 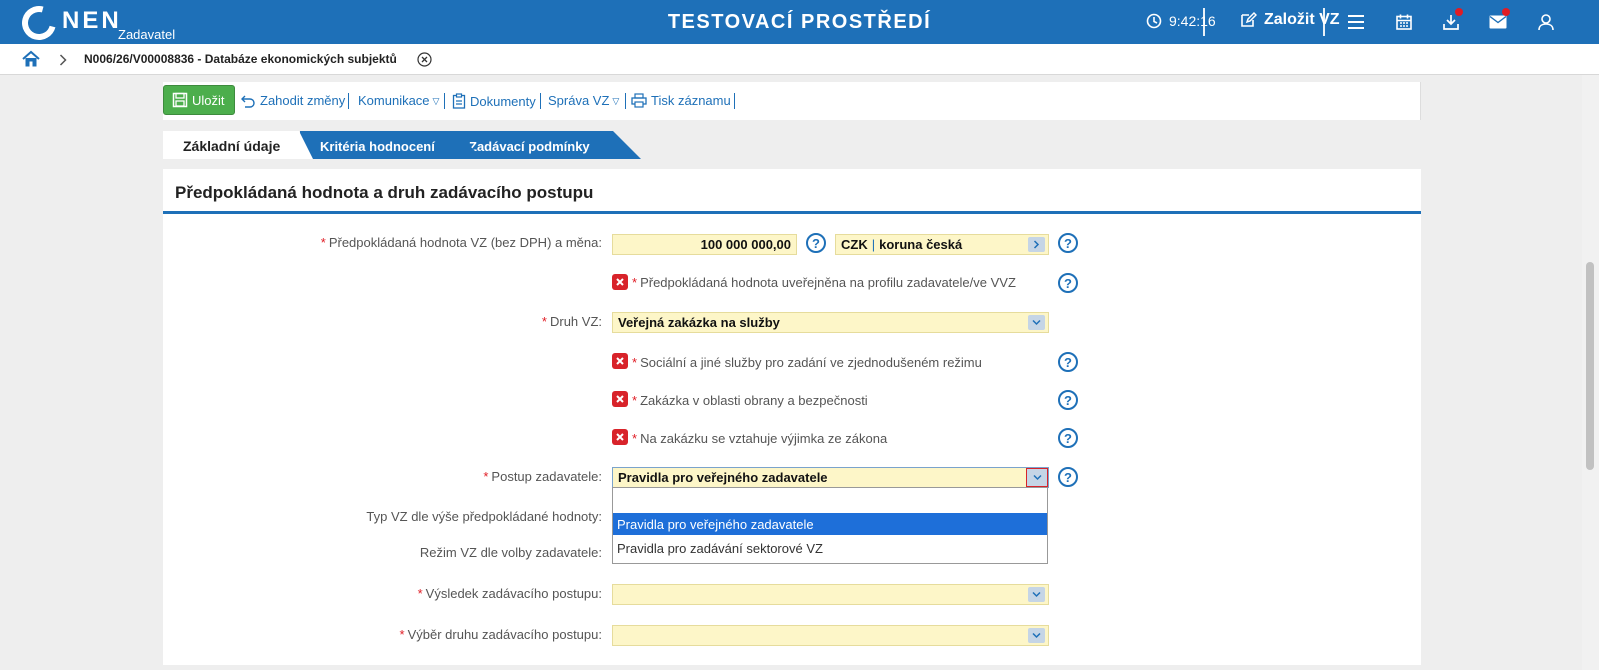 What do you see at coordinates (699, 322) in the screenshot?
I see `druh-vz-value: Veřejná zakázka na služby` at bounding box center [699, 322].